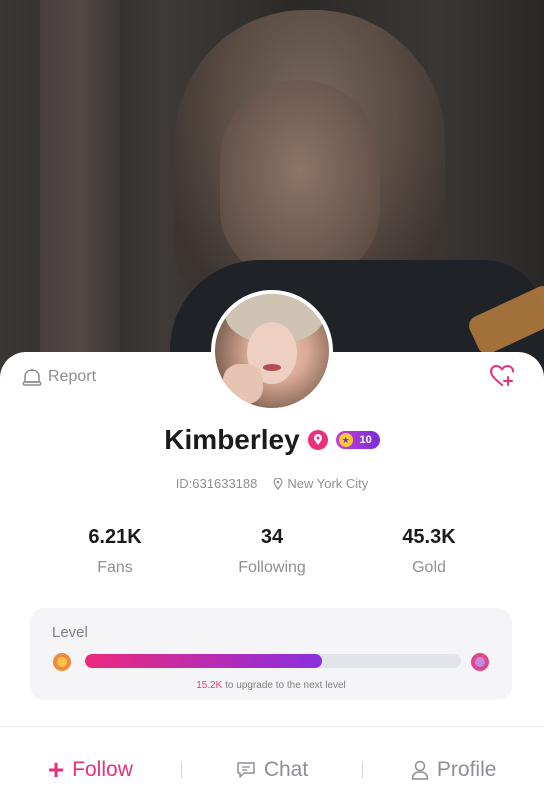 This screenshot has height=807, width=544. I want to click on level-badge-value: 10, so click(365, 440).